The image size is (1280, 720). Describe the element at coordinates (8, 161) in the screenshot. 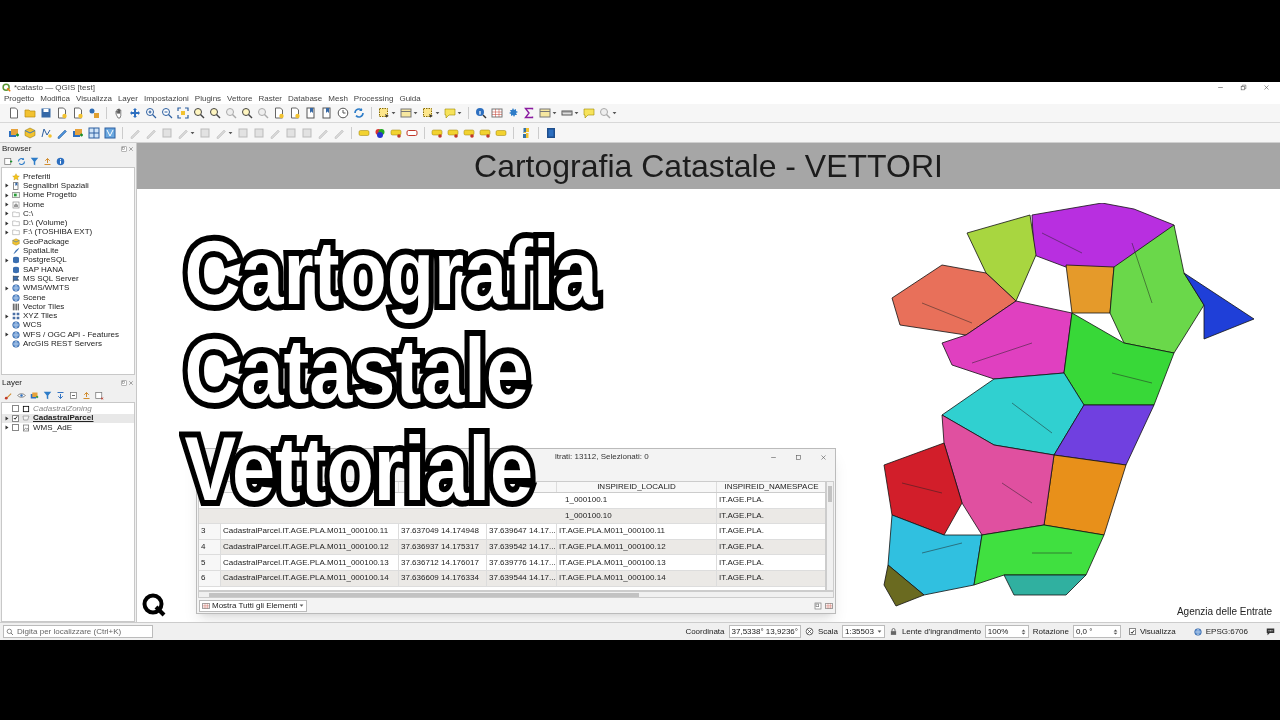

I see `new-layer-icon` at that location.